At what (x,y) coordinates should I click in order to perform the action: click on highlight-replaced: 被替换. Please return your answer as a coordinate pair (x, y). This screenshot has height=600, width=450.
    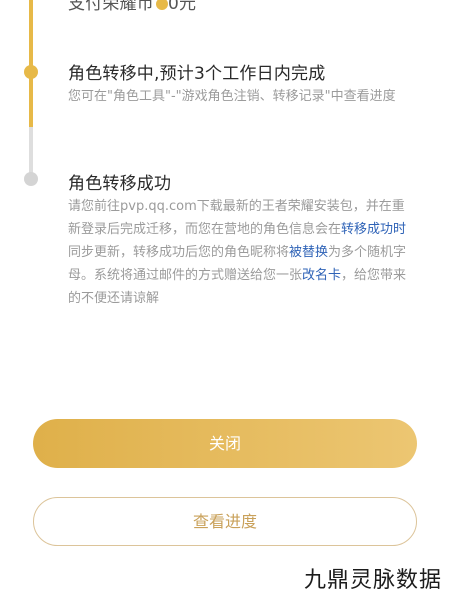
    Looking at the image, I should click on (309, 252).